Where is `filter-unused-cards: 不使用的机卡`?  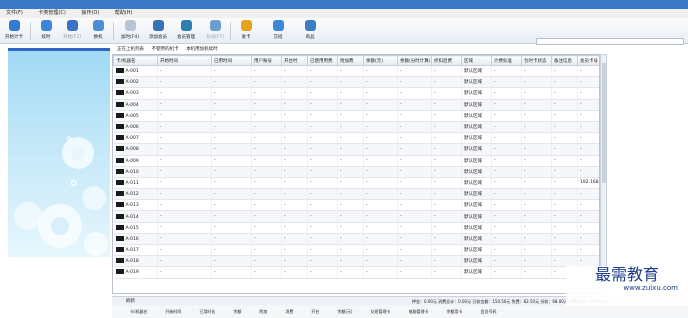
filter-unused-cards: 不使用的机卡 is located at coordinates (165, 49).